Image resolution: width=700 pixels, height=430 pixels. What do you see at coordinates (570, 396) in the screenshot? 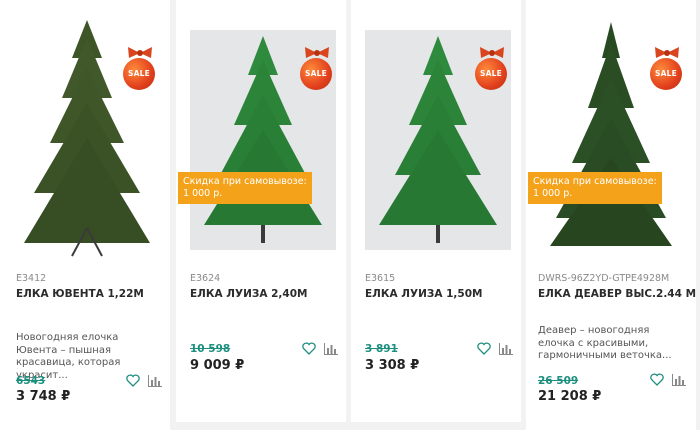
I see `product-price: 21 208 ₽` at bounding box center [570, 396].